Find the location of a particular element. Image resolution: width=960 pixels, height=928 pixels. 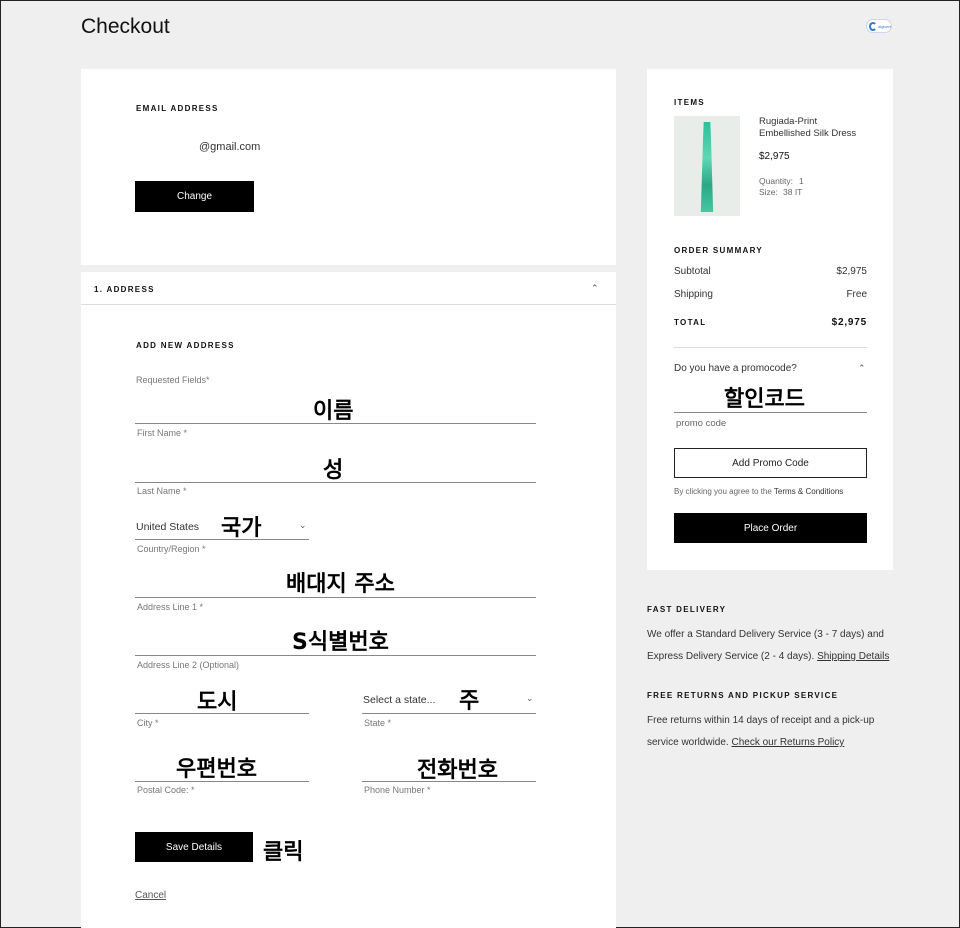

page-title: Checkout is located at coordinates (125, 26).